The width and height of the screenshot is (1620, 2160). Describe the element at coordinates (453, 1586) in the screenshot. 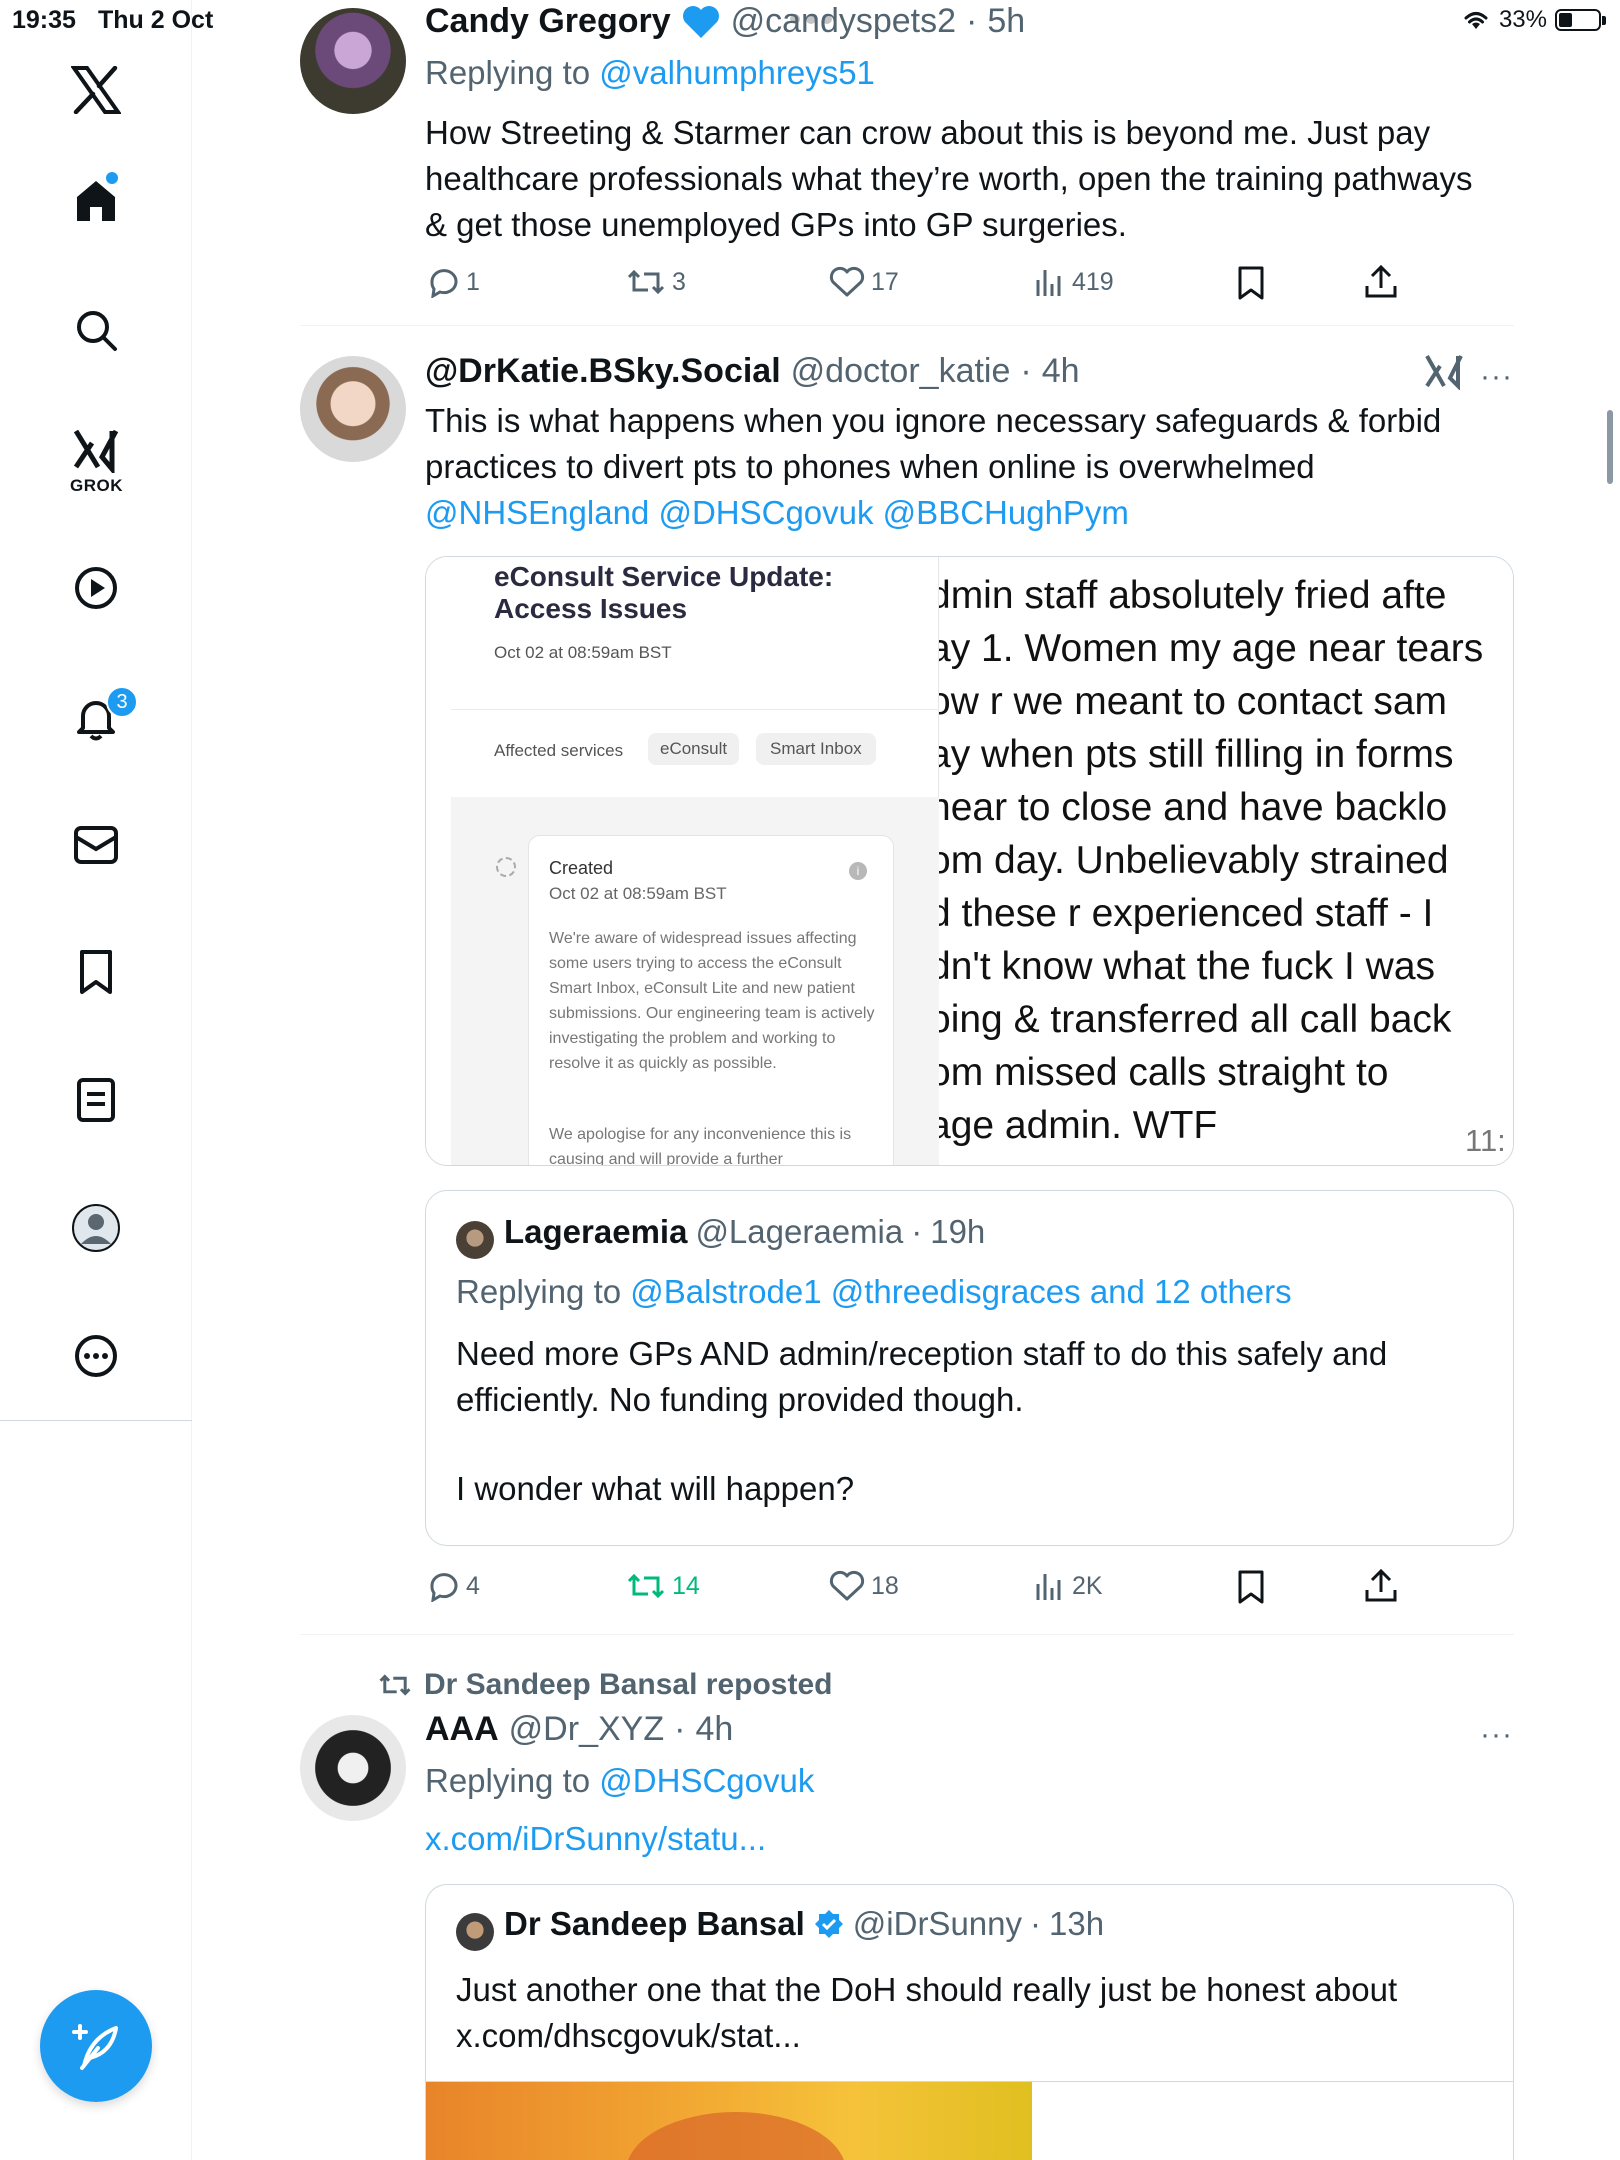

I see `reply-button: 4` at that location.